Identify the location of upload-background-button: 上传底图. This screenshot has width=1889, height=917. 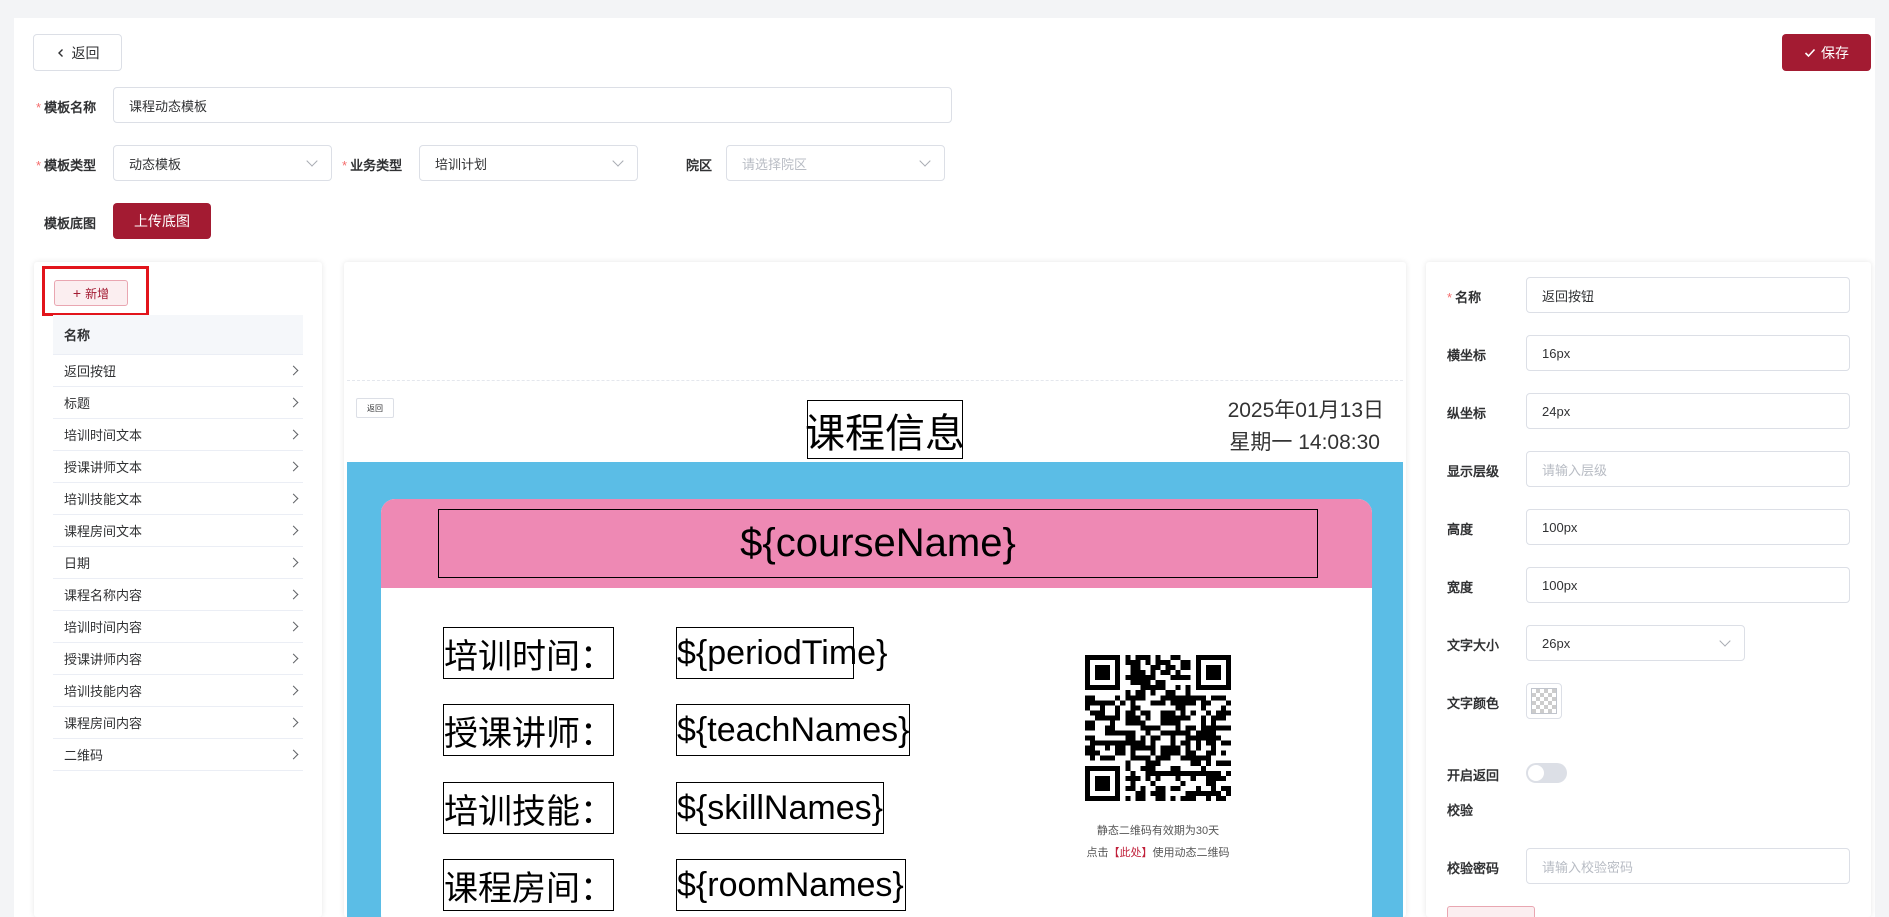
(162, 221).